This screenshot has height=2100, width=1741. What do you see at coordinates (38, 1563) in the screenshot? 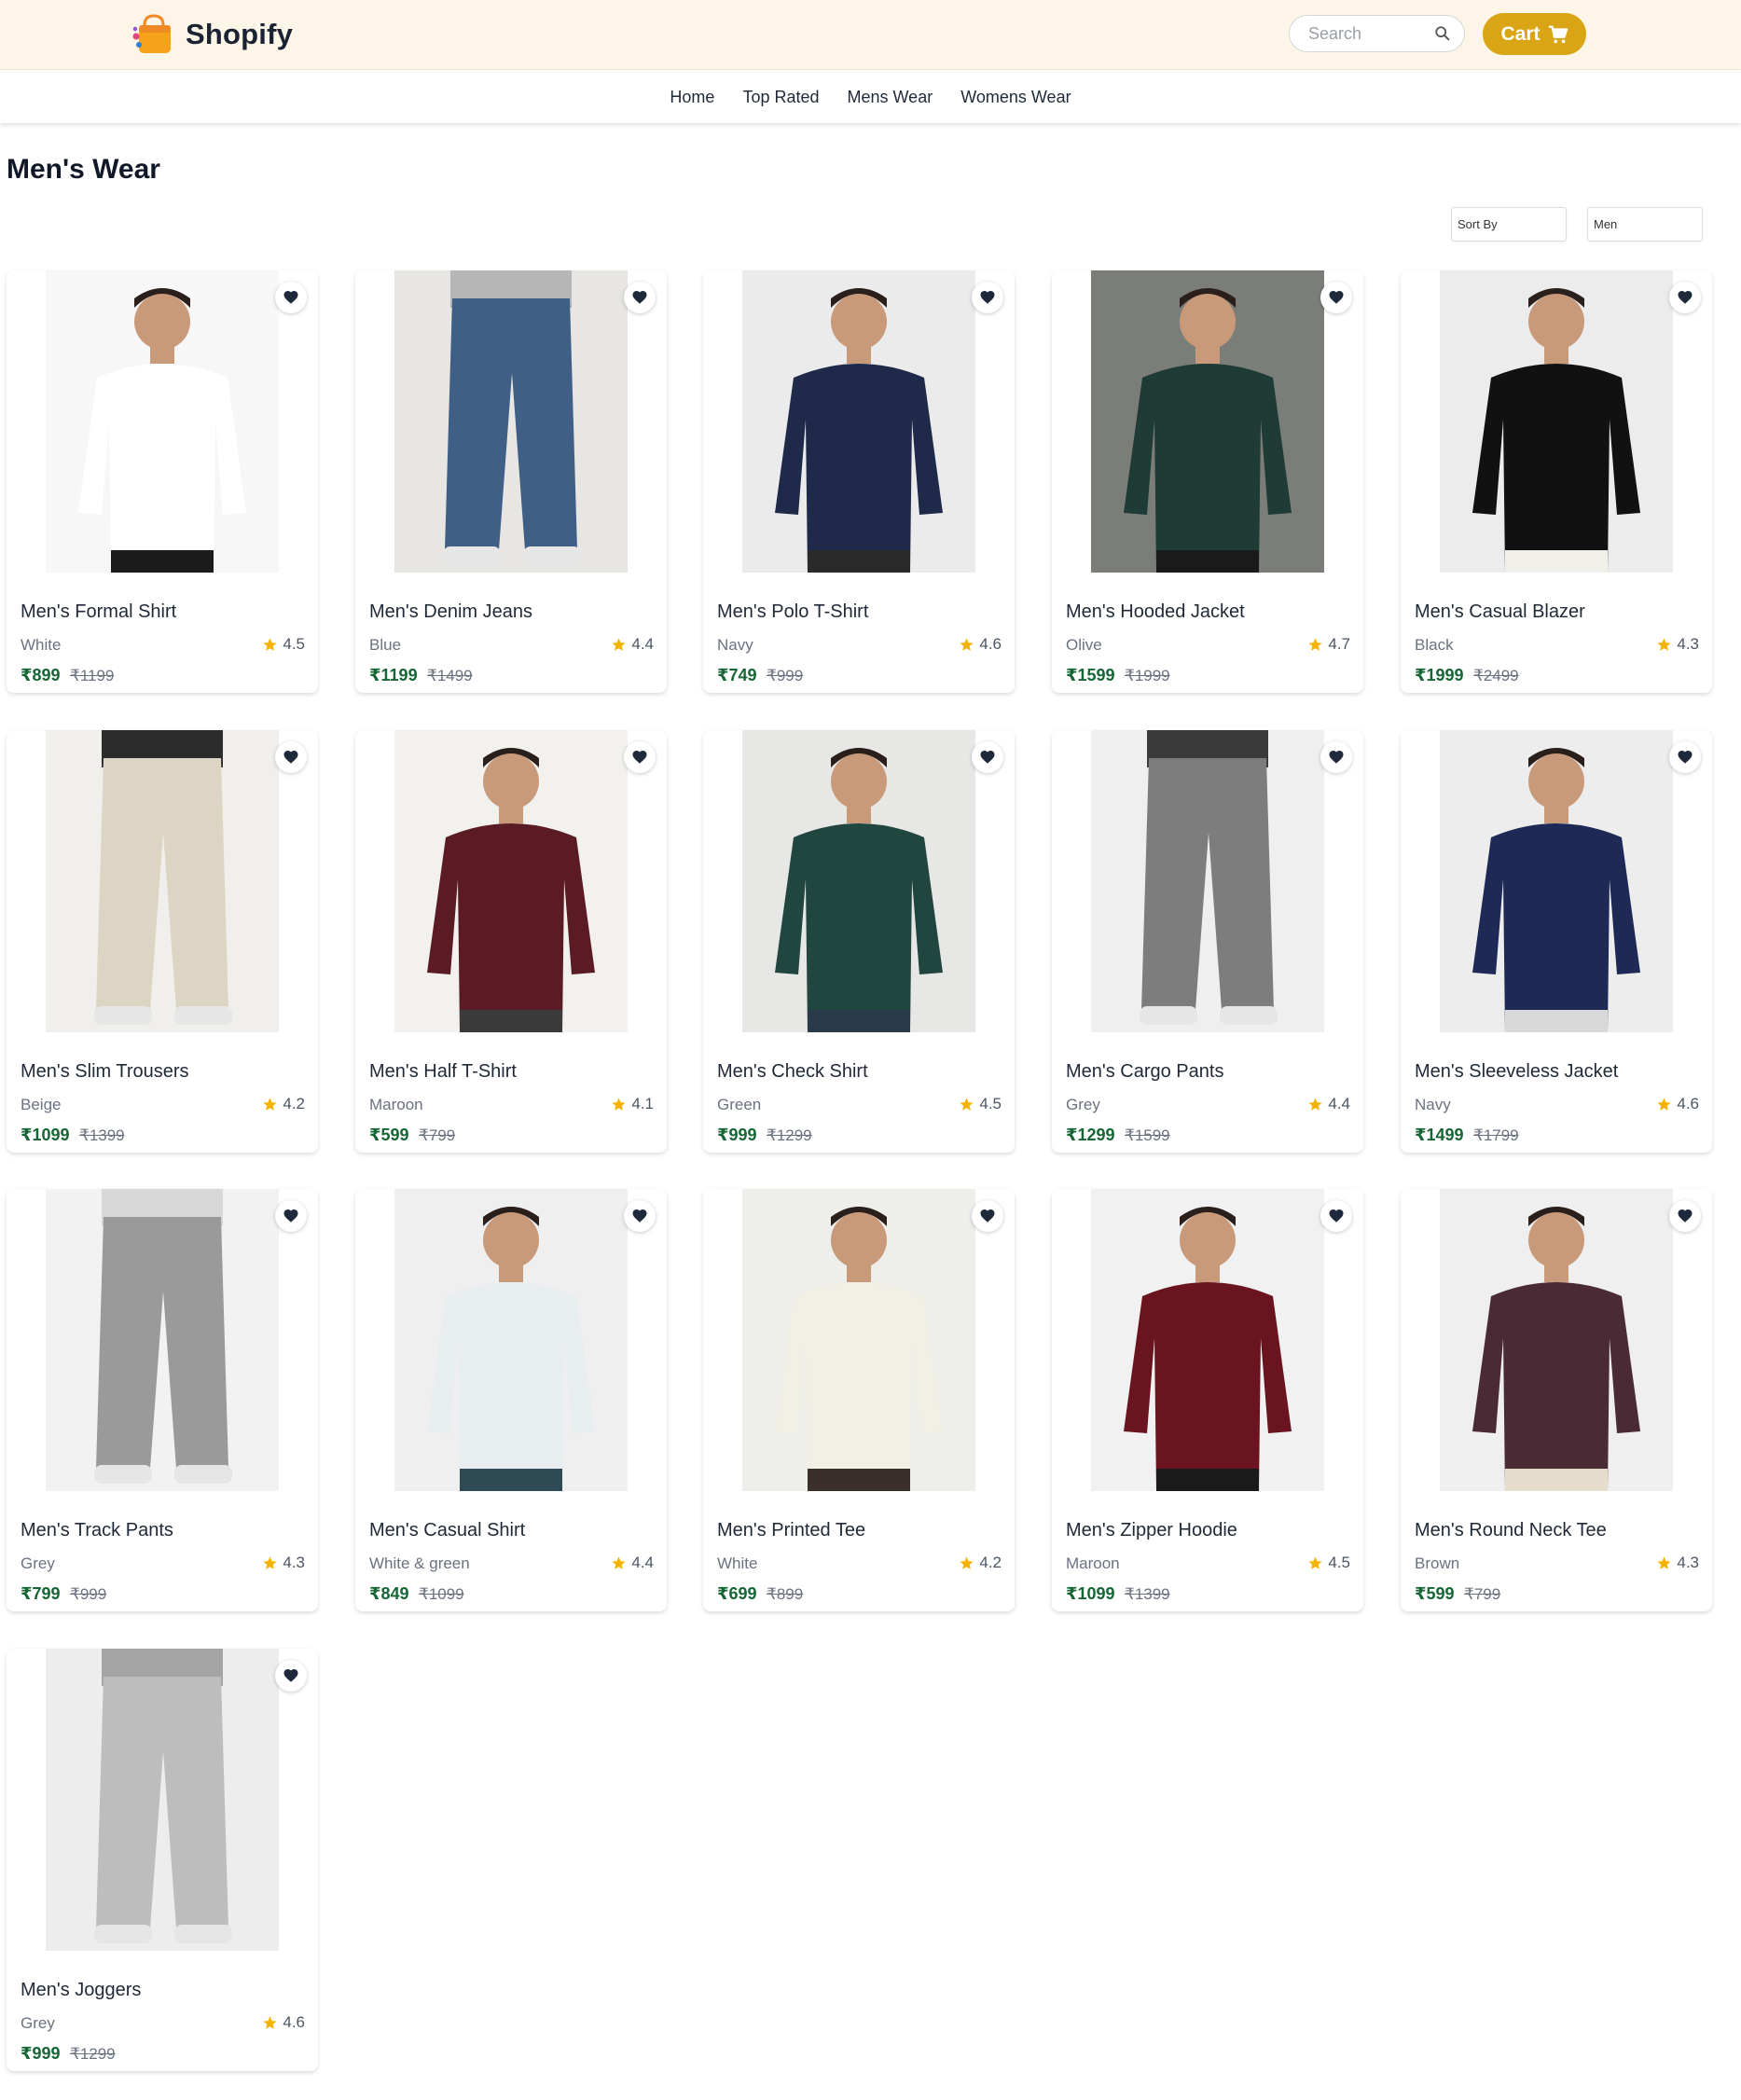
I see `product-color: Grey` at bounding box center [38, 1563].